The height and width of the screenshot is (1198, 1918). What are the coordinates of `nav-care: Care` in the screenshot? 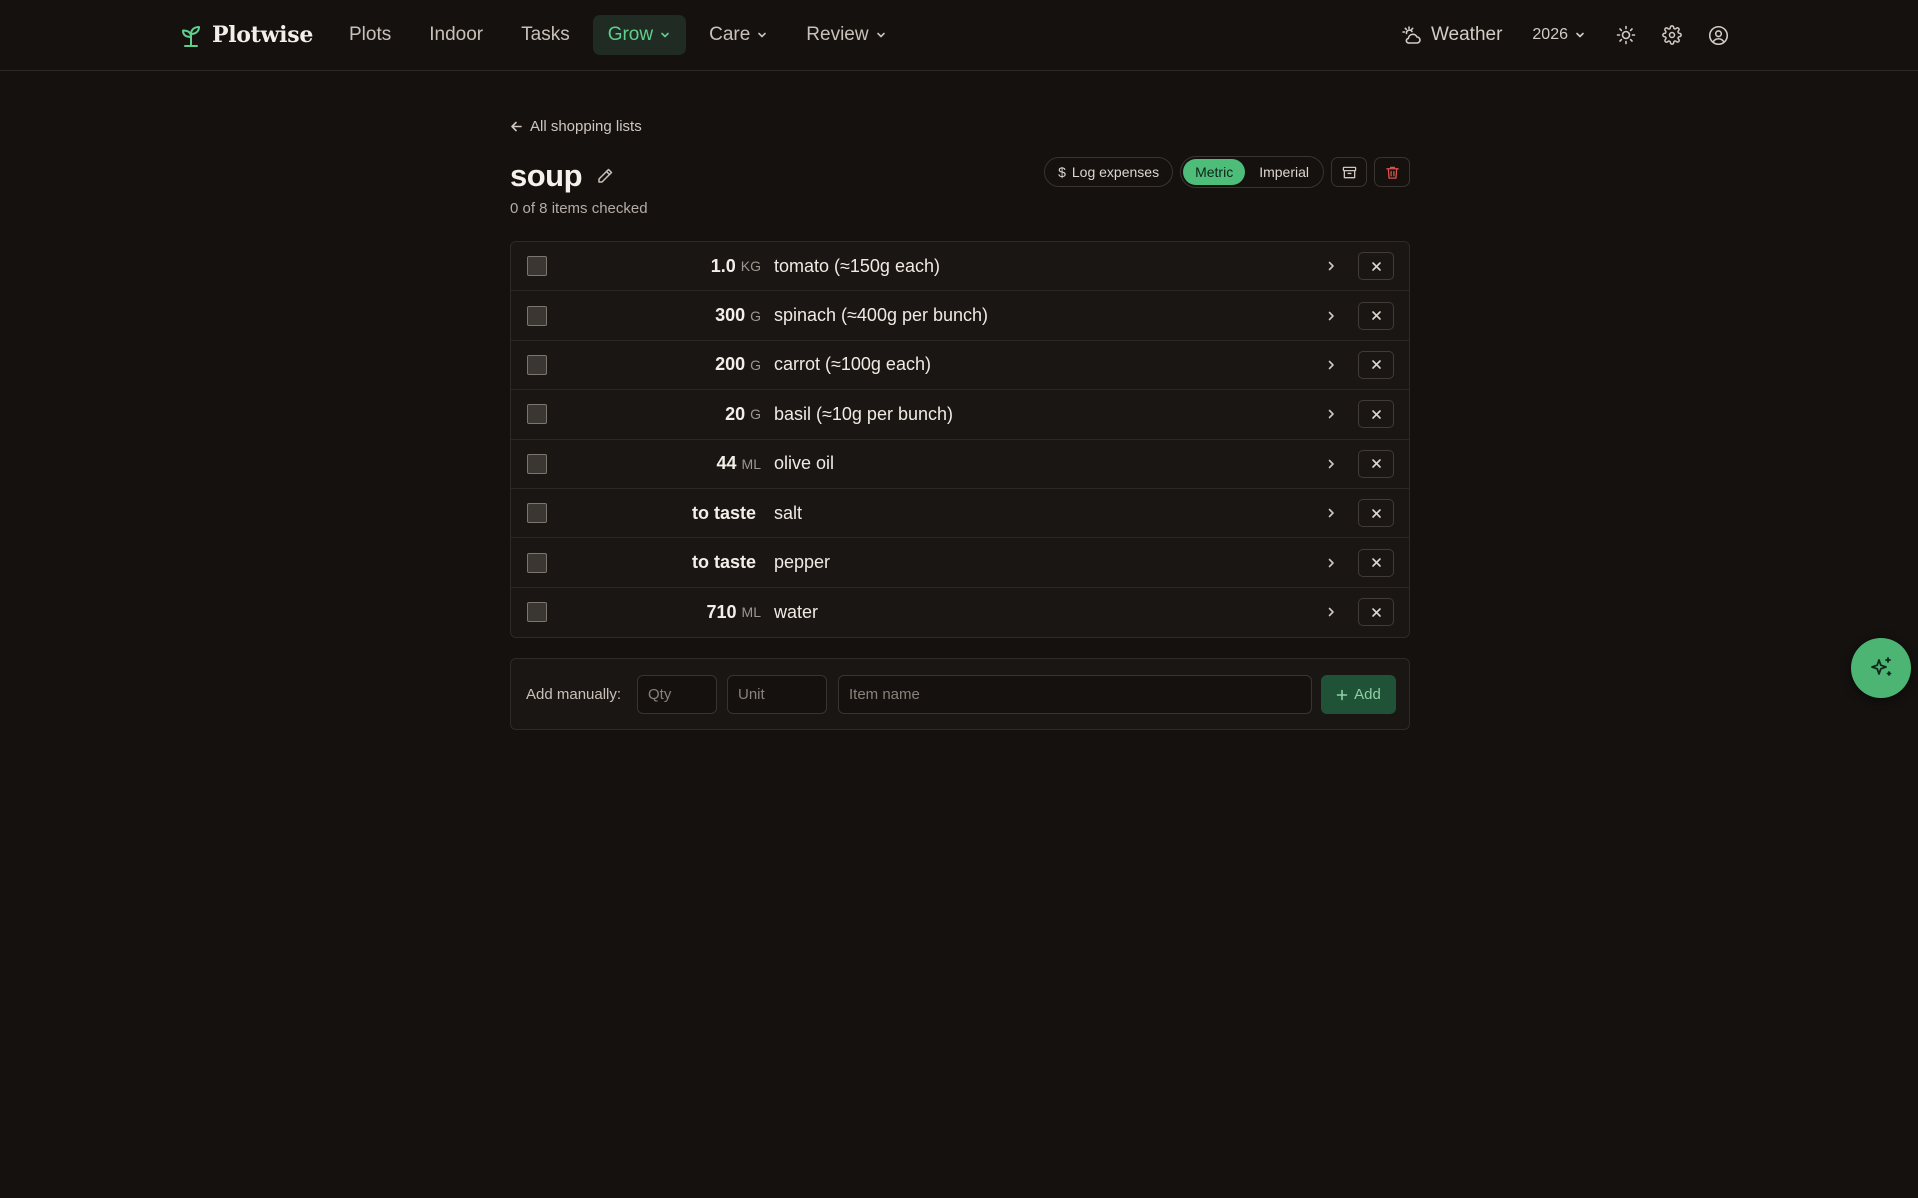 It's located at (738, 35).